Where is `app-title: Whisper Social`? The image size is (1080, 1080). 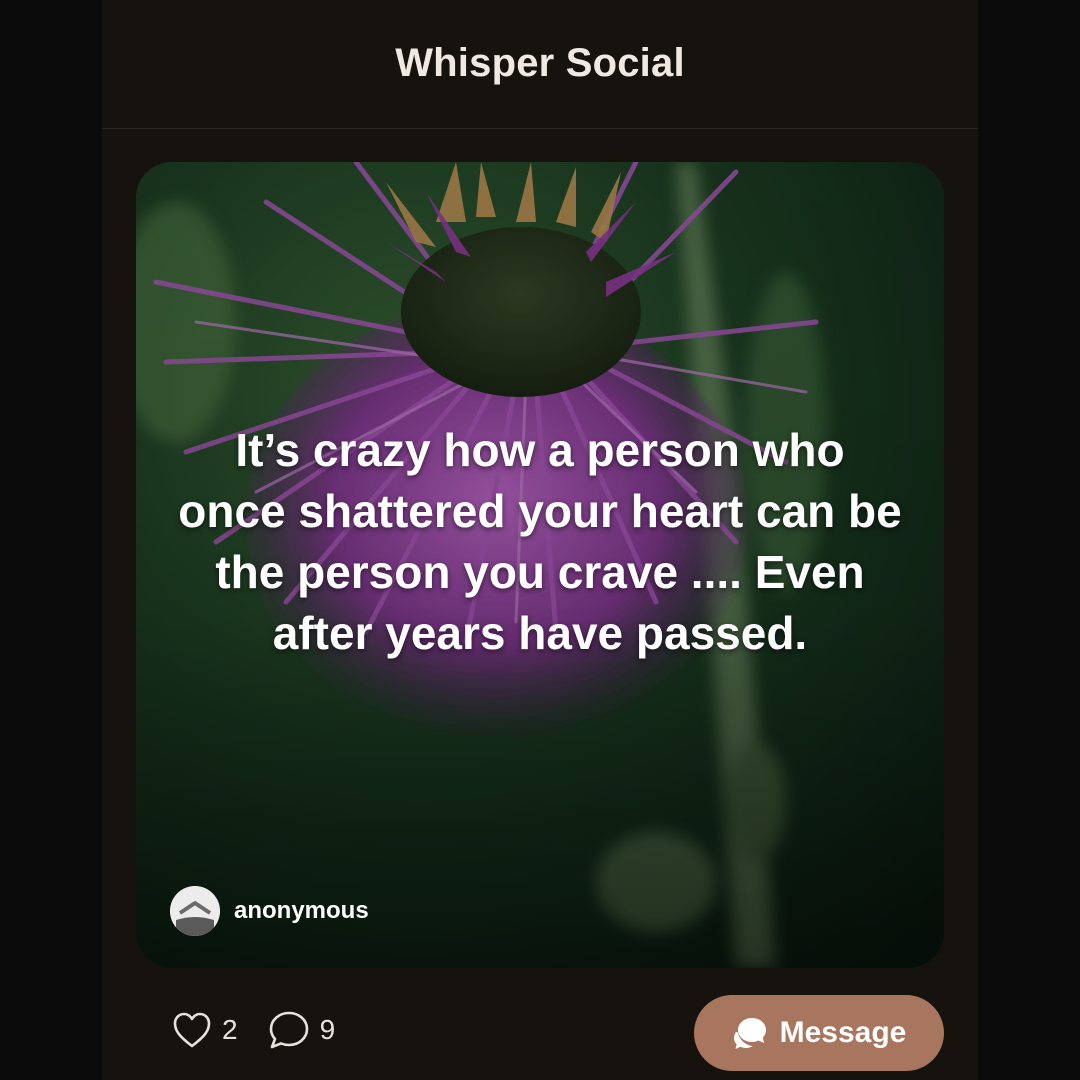
app-title: Whisper Social is located at coordinates (540, 62).